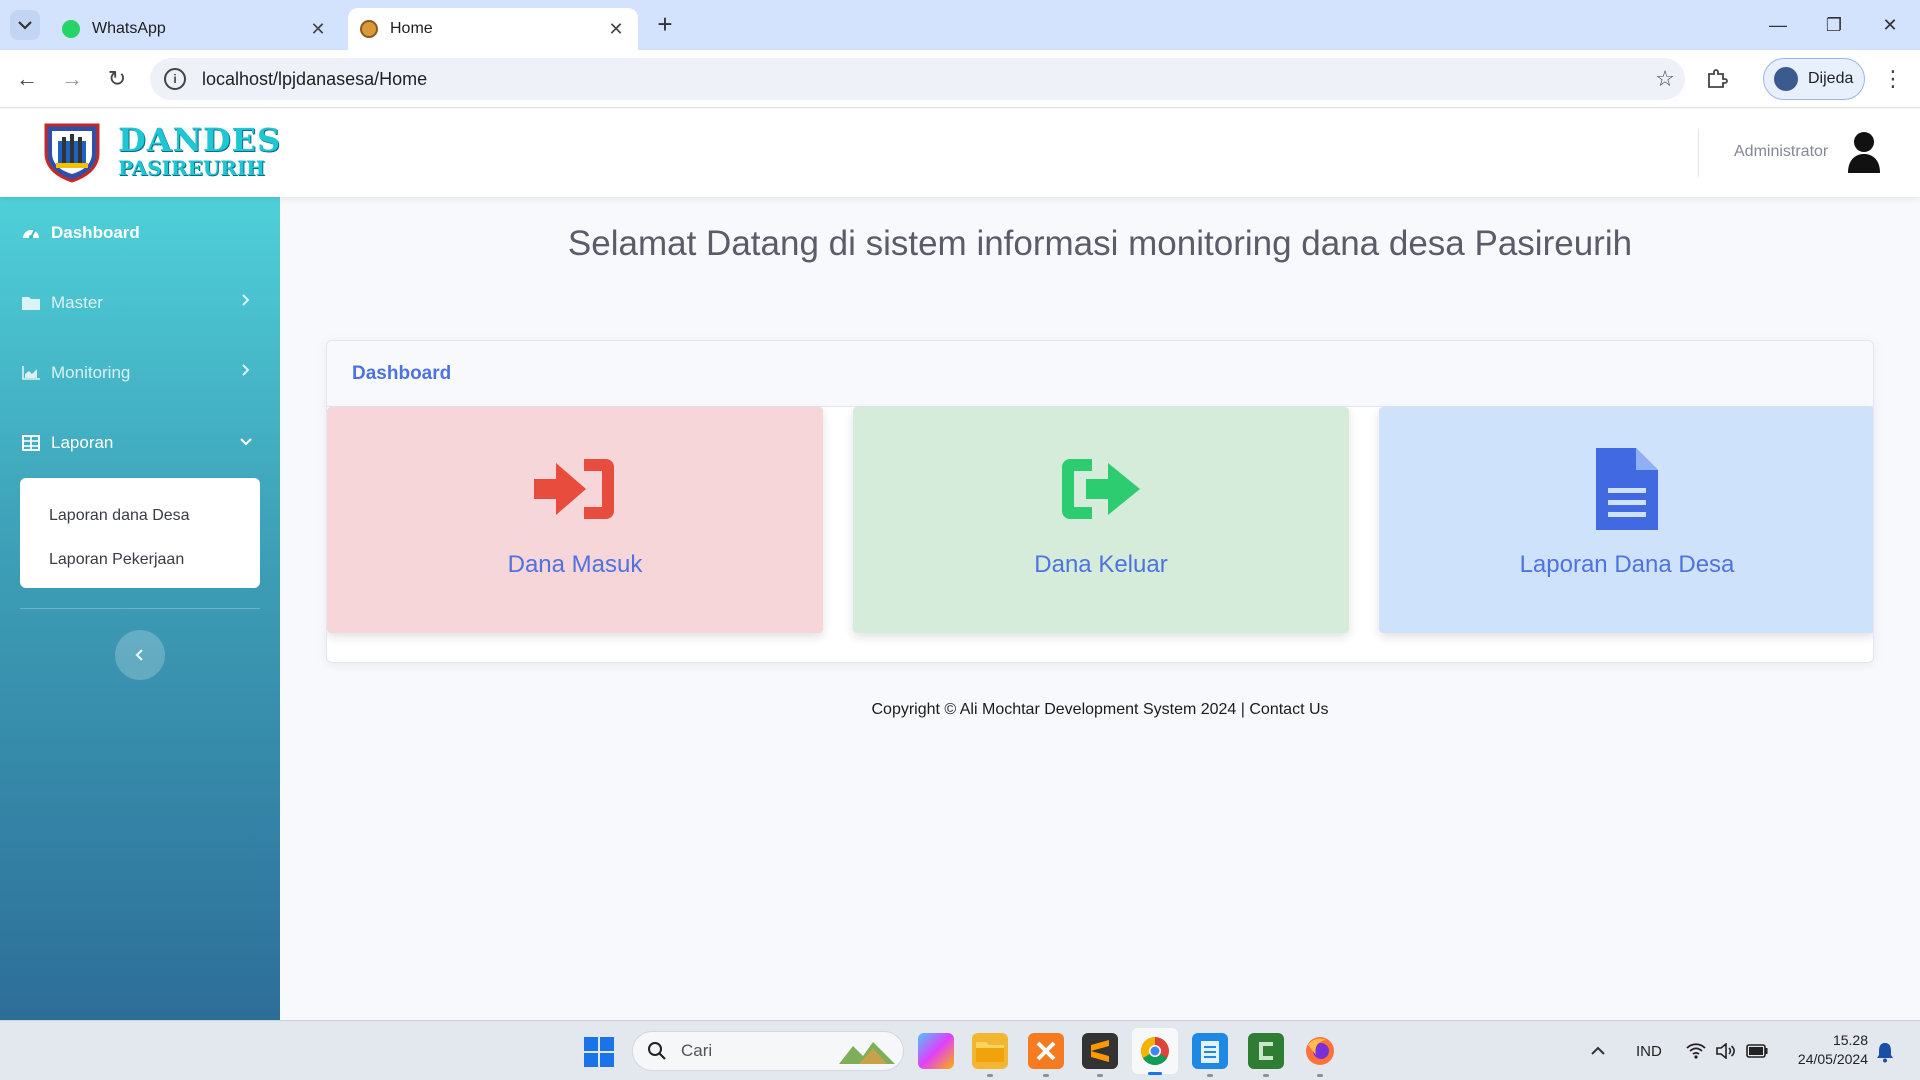 The height and width of the screenshot is (1080, 1920). I want to click on chevron-left-icon, so click(139, 655).